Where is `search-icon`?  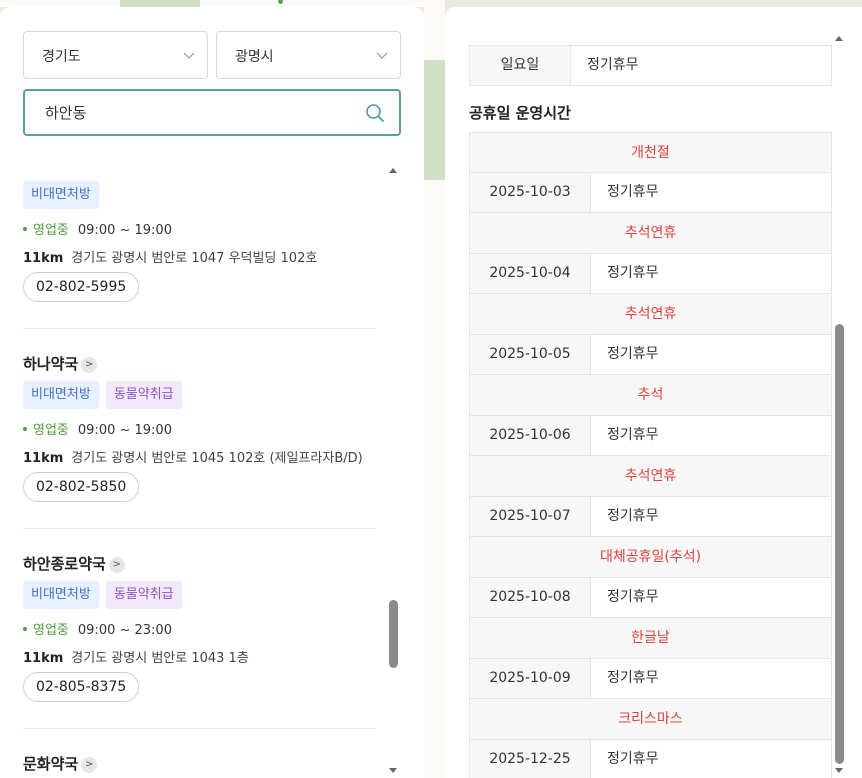 search-icon is located at coordinates (375, 113).